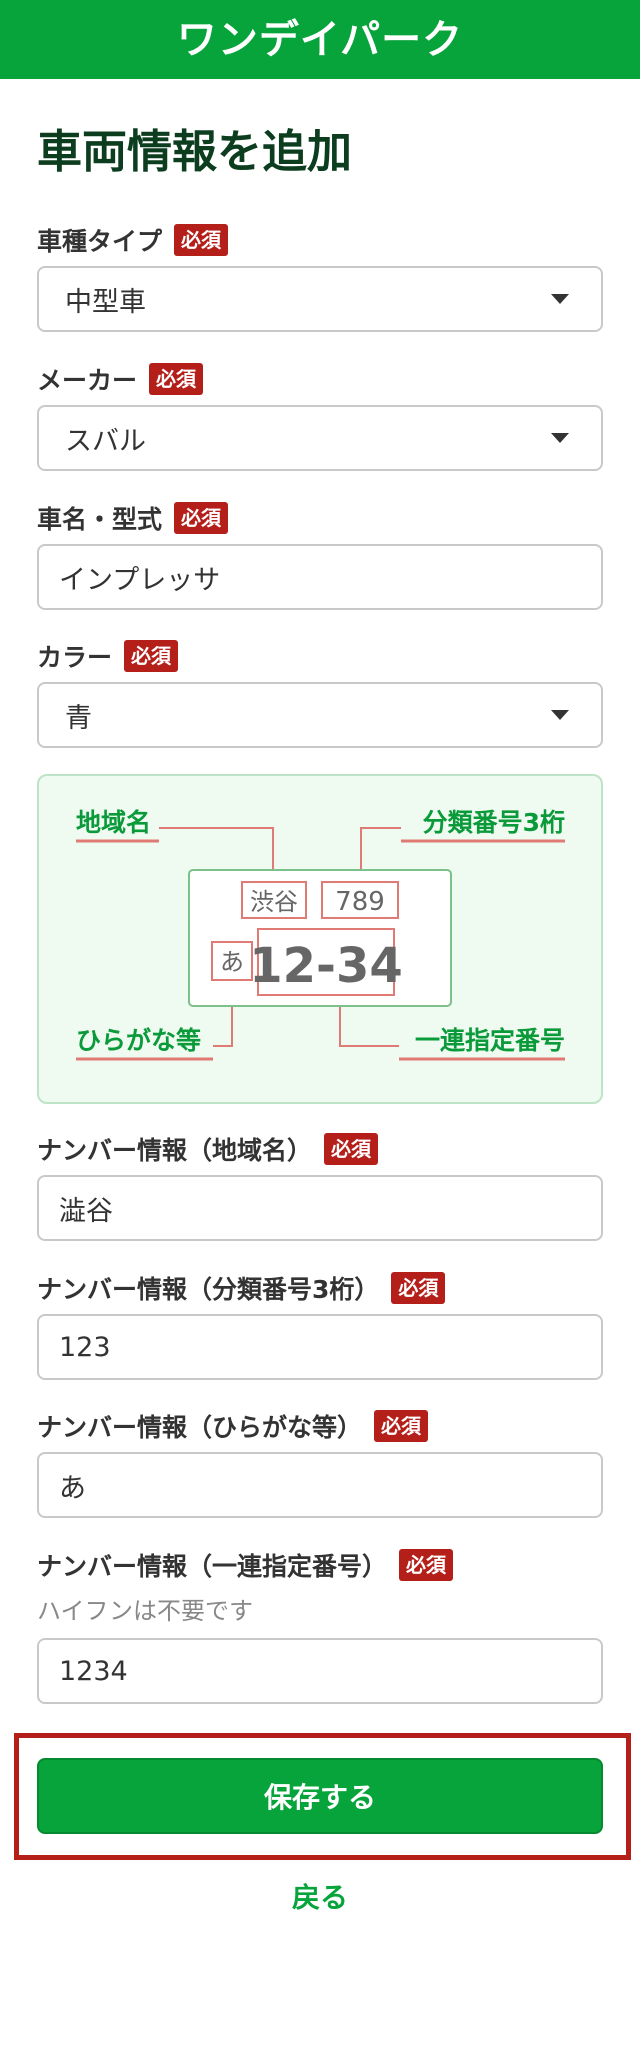  I want to click on plate-class-input, so click(320, 1347).